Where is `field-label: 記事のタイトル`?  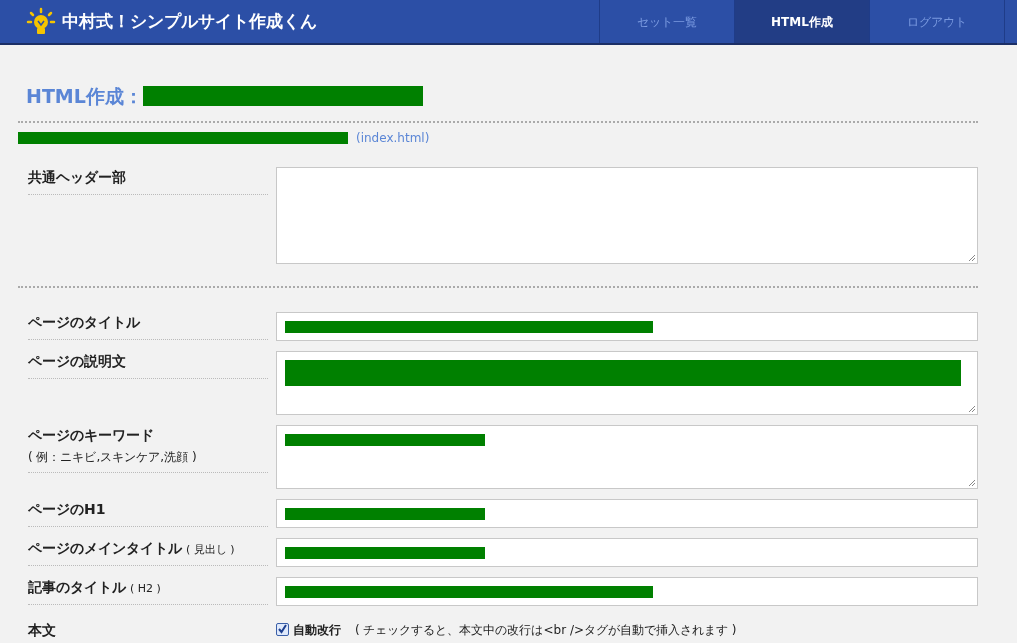 field-label: 記事のタイトル is located at coordinates (77, 587).